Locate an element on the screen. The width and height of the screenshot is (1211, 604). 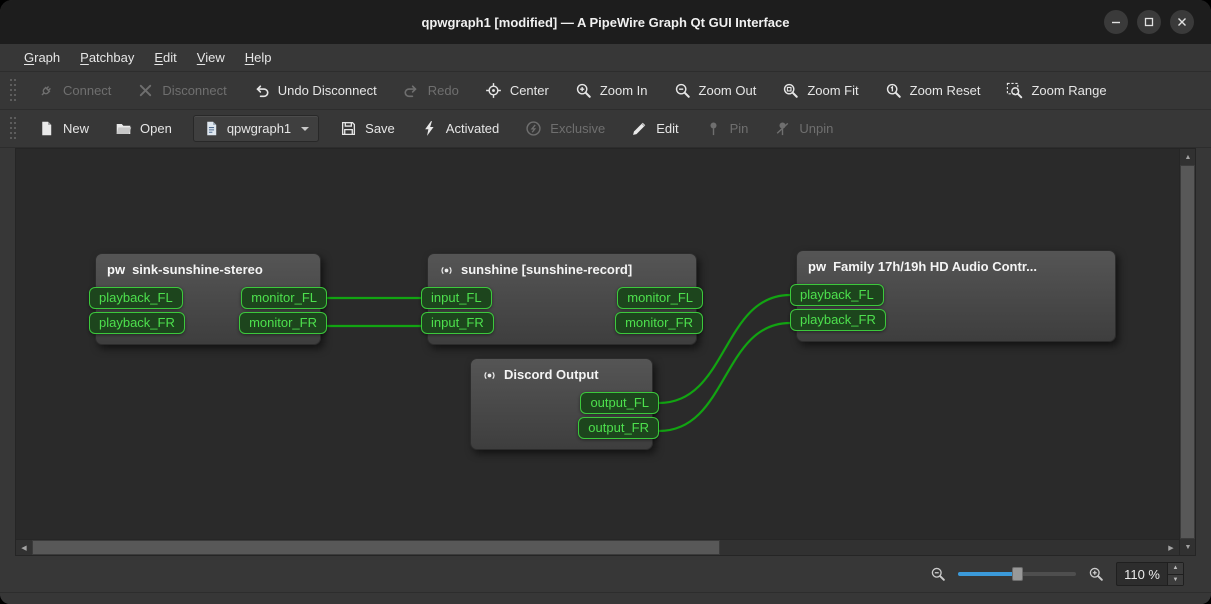
zoom-slider-thumb is located at coordinates (1018, 574).